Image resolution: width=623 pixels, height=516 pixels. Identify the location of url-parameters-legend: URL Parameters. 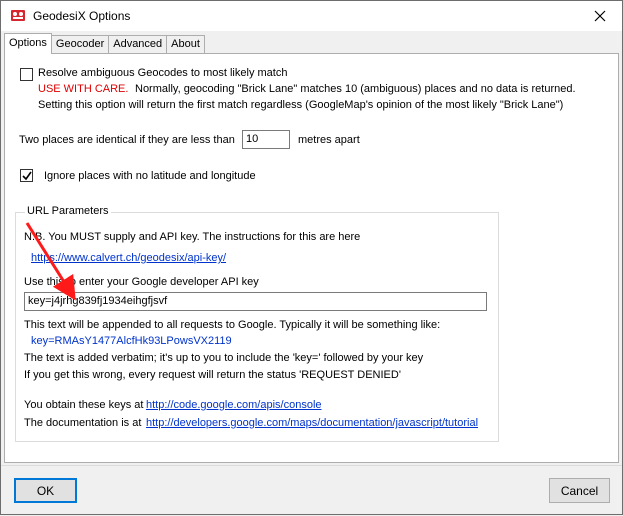
(68, 211).